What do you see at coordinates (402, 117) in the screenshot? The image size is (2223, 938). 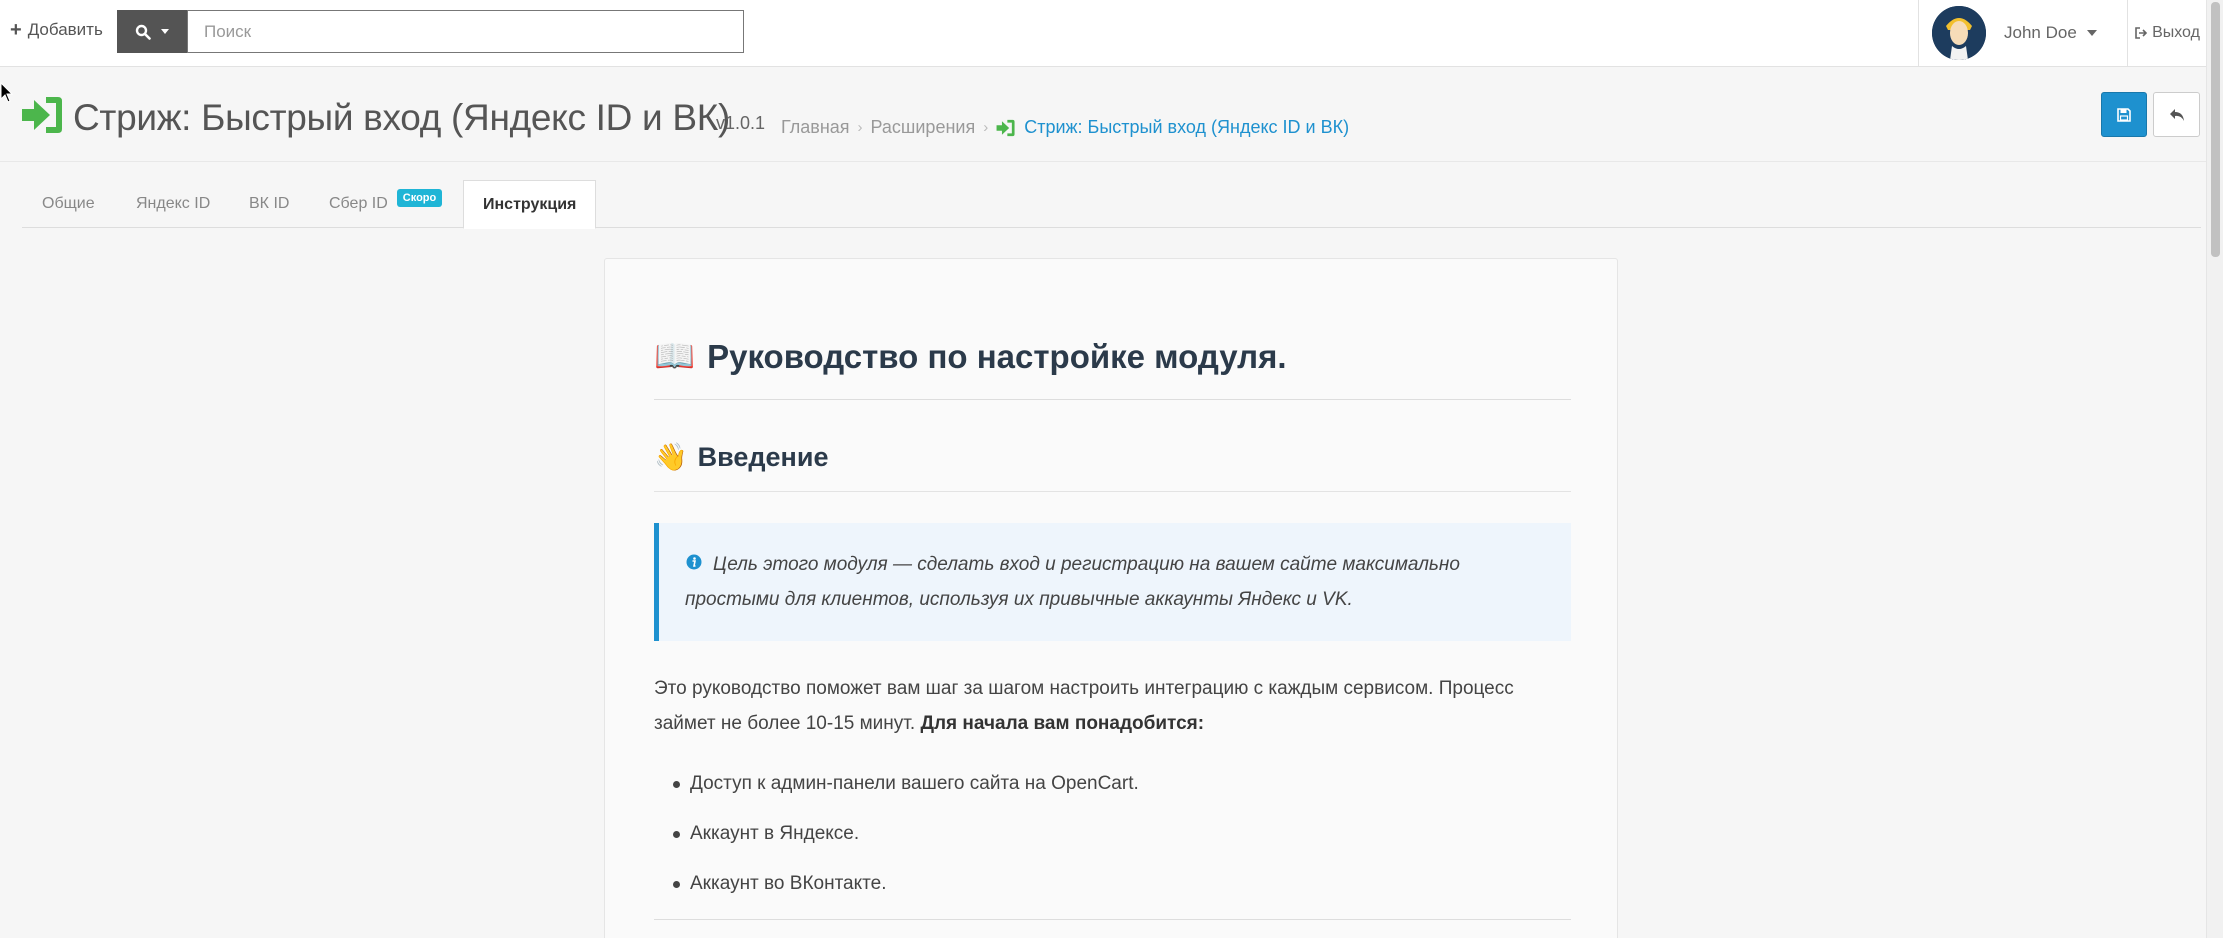 I see `page-title: Стриж: Быстрый вход (Яндекс ID и ВК)` at bounding box center [402, 117].